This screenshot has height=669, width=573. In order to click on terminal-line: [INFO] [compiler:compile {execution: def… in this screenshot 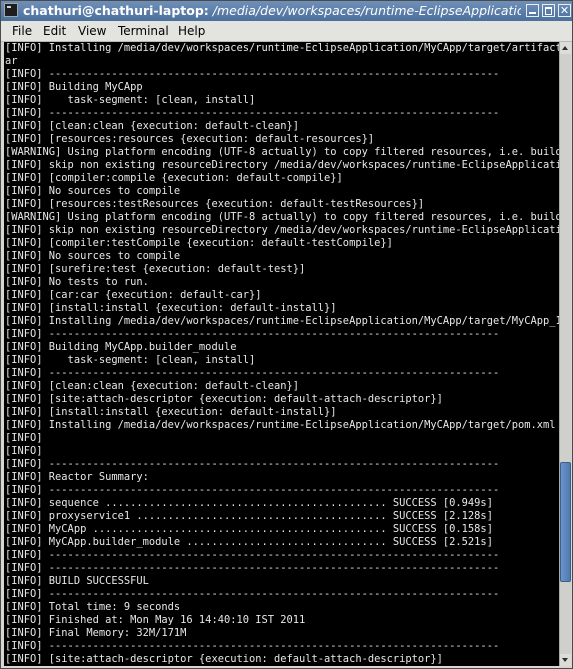, I will do `click(174, 178)`.